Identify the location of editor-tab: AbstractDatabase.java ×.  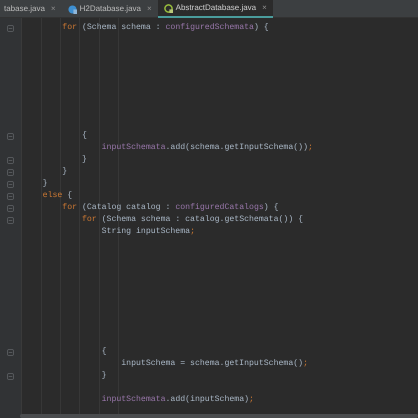
(215, 9).